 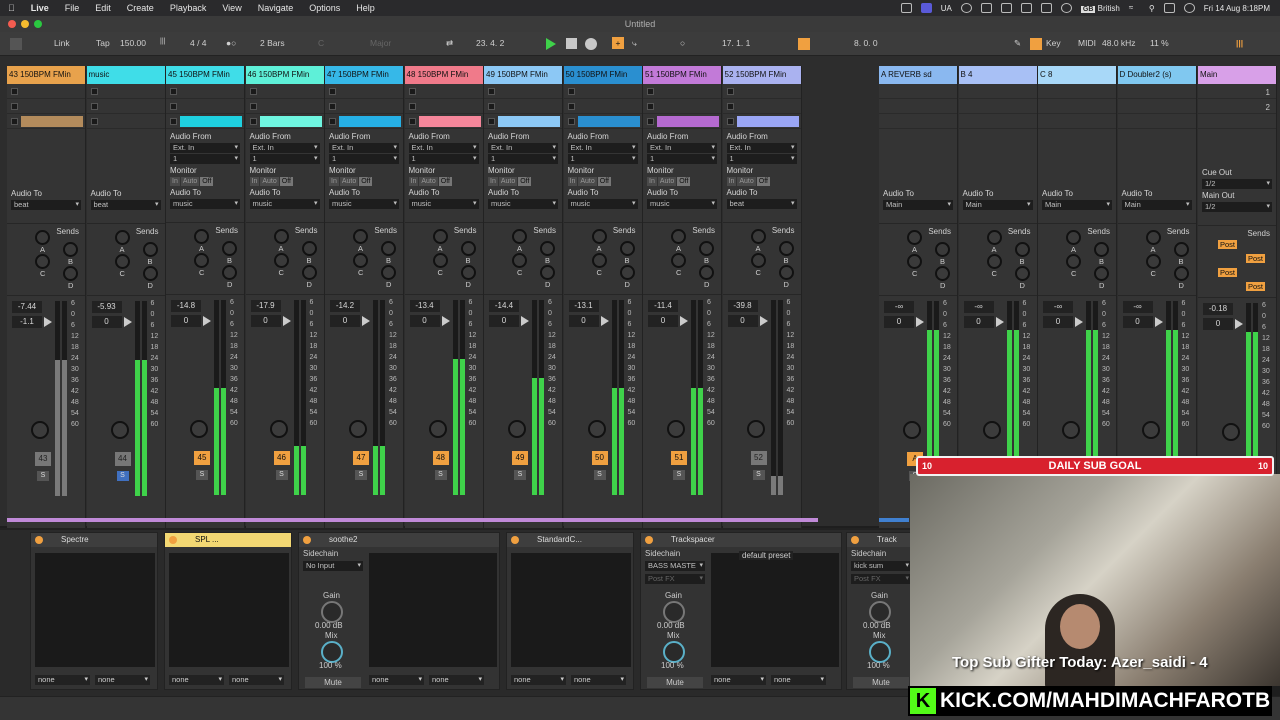 What do you see at coordinates (1087, 43) in the screenshot?
I see `midi-map-label: MIDI` at bounding box center [1087, 43].